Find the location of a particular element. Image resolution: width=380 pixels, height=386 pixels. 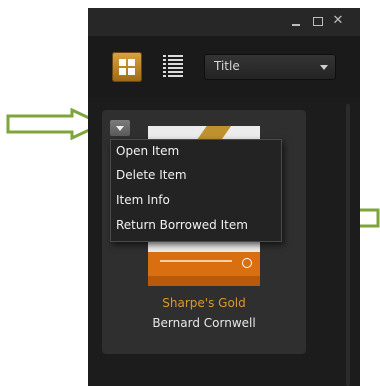

sort-dropdown-value: Title is located at coordinates (227, 66).